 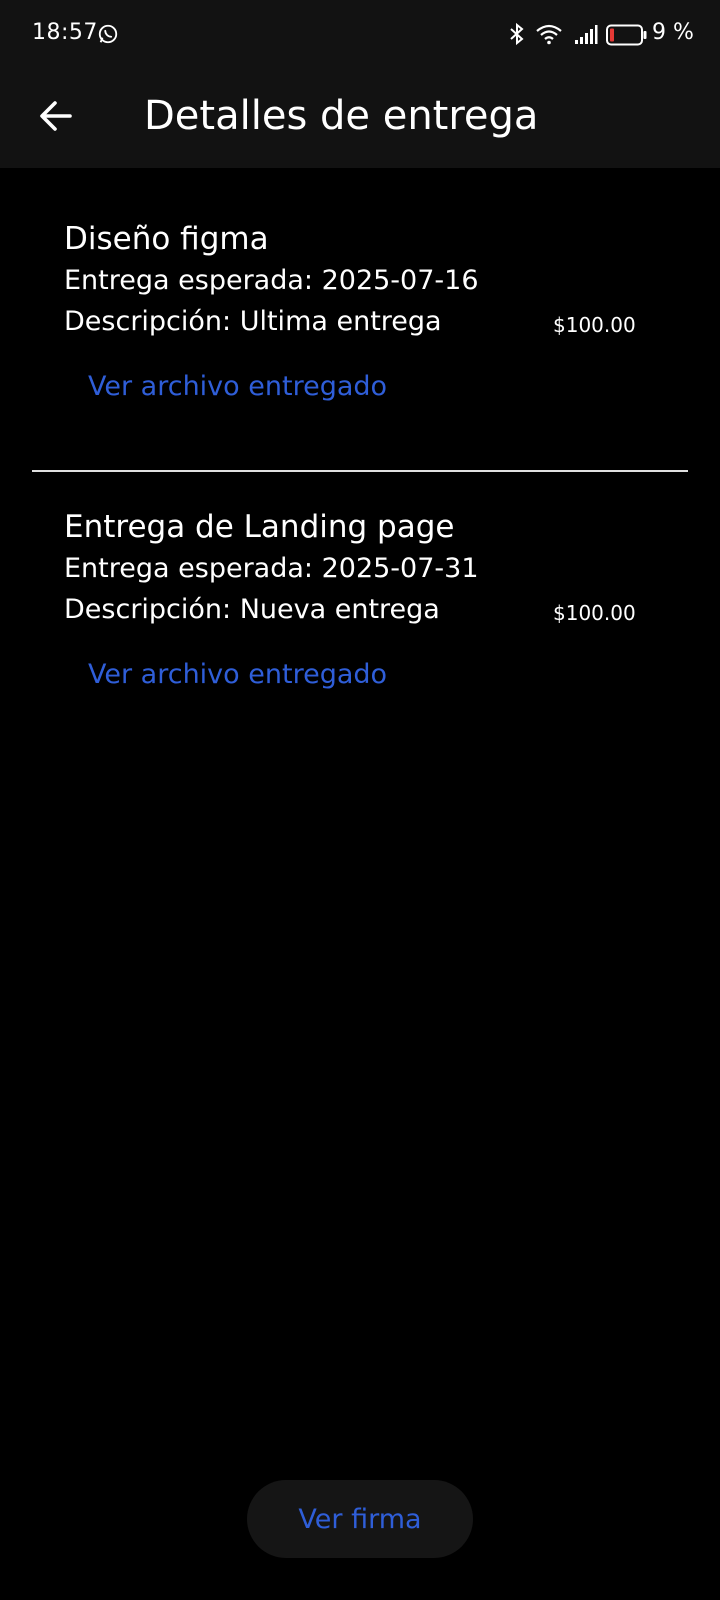 I want to click on app-bar: Detalles de entrega, so click(x=360, y=119).